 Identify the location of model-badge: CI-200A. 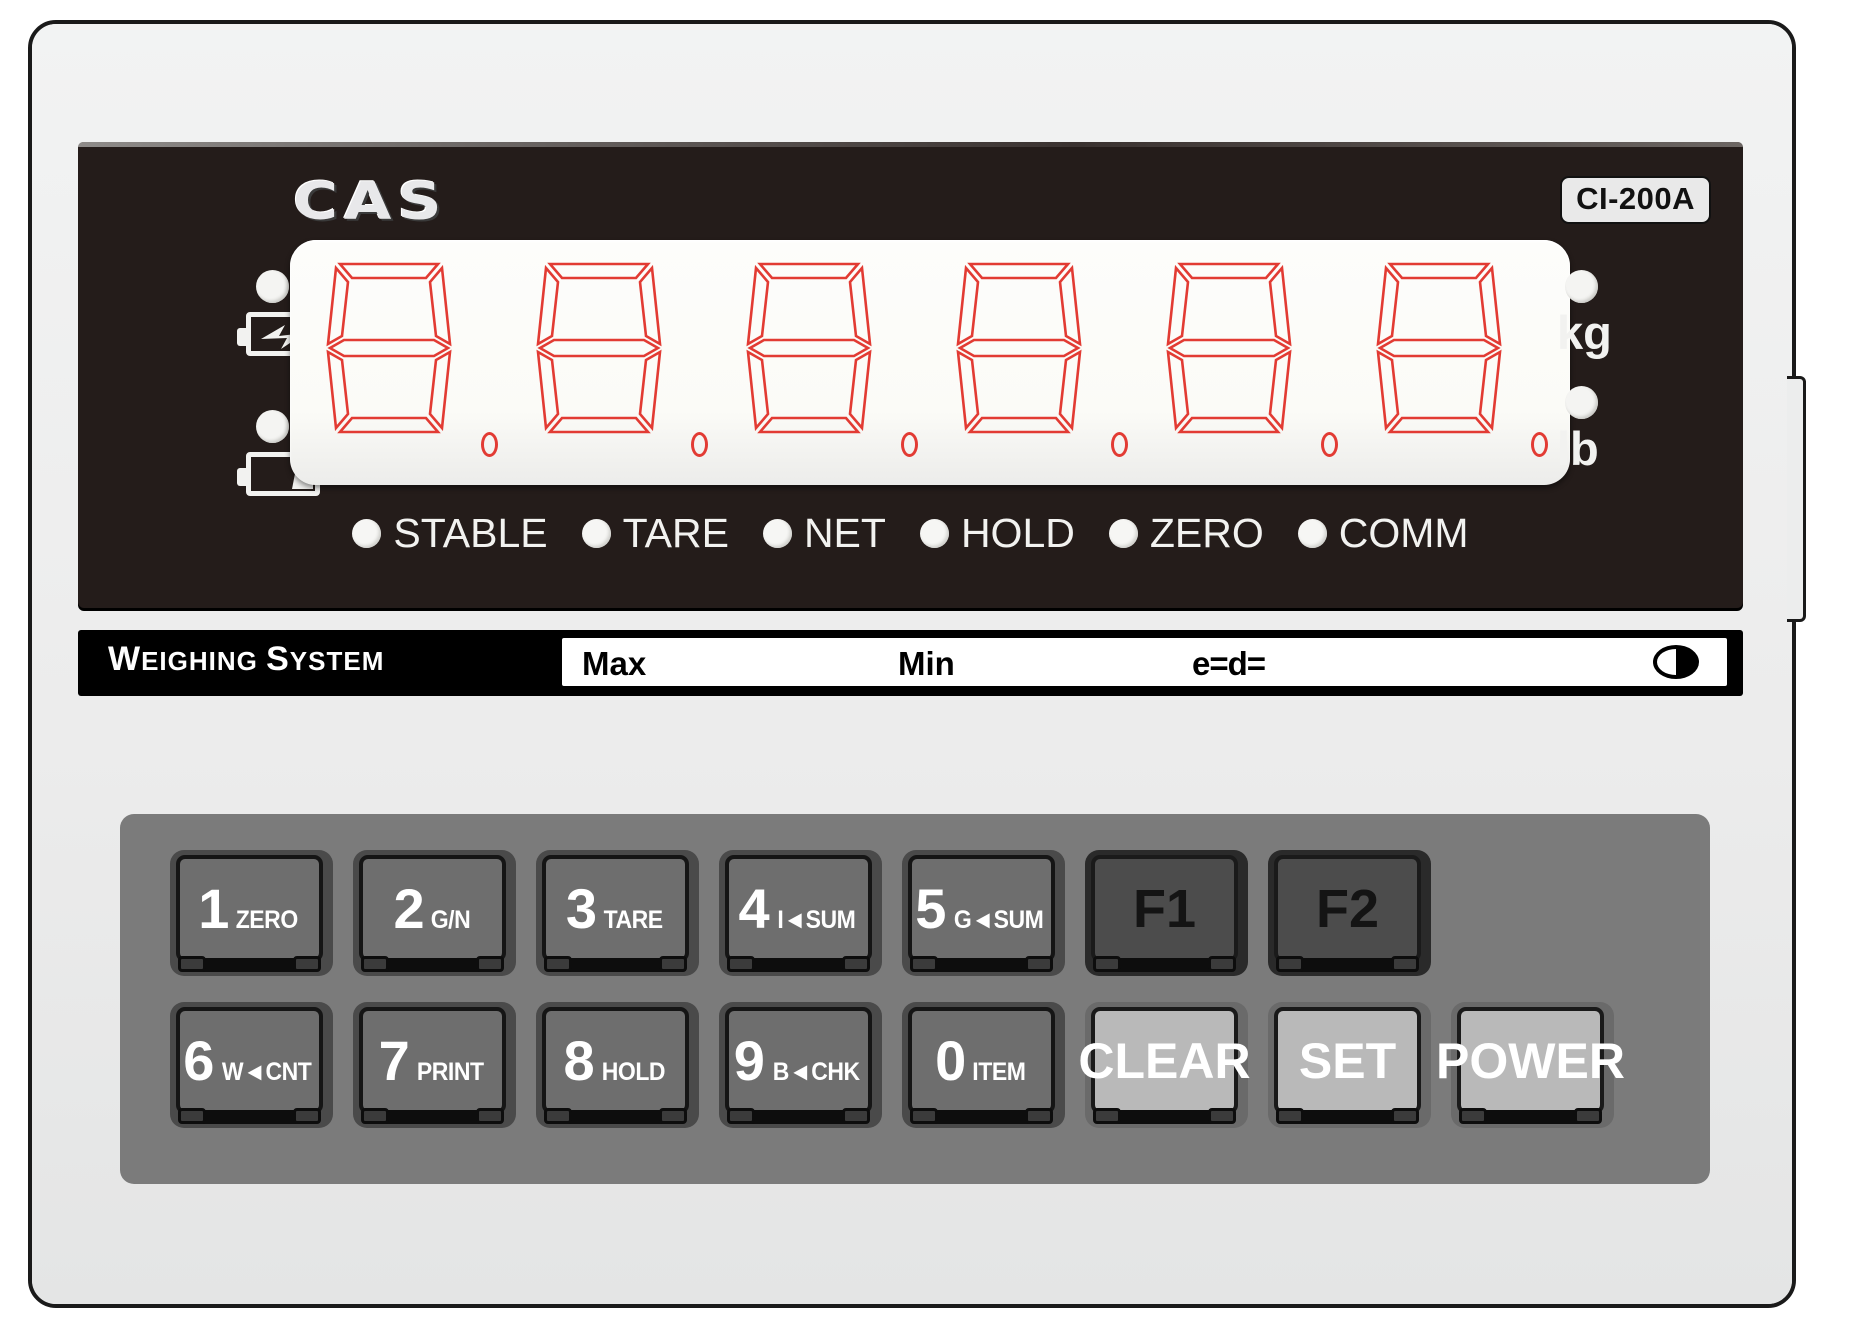
(1635, 200).